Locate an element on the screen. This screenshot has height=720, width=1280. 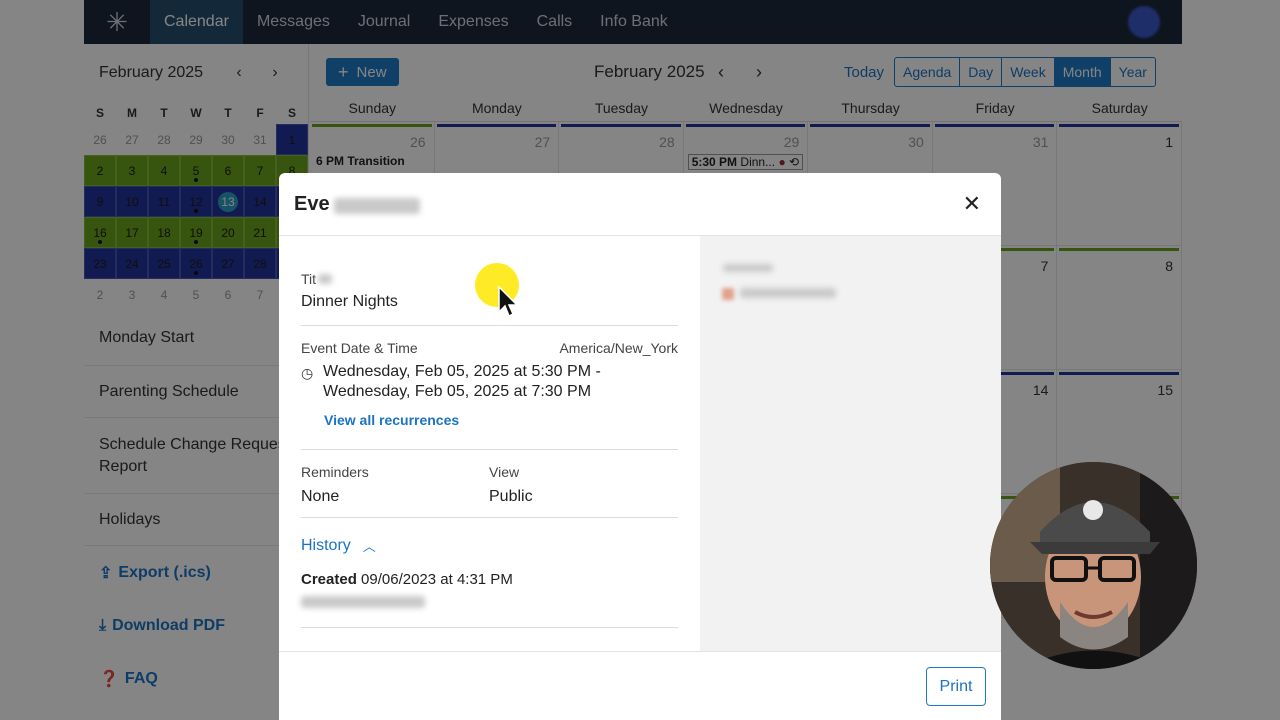
close-icon: ✕ is located at coordinates (972, 204).